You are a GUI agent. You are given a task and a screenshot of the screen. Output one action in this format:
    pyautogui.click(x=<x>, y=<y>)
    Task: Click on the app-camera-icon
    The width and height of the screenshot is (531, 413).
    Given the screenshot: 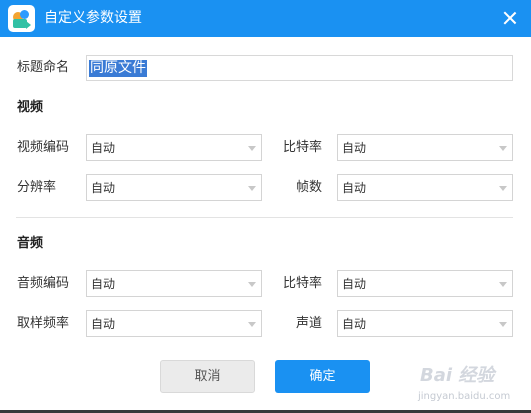 What is the action you would take?
    pyautogui.click(x=21, y=18)
    